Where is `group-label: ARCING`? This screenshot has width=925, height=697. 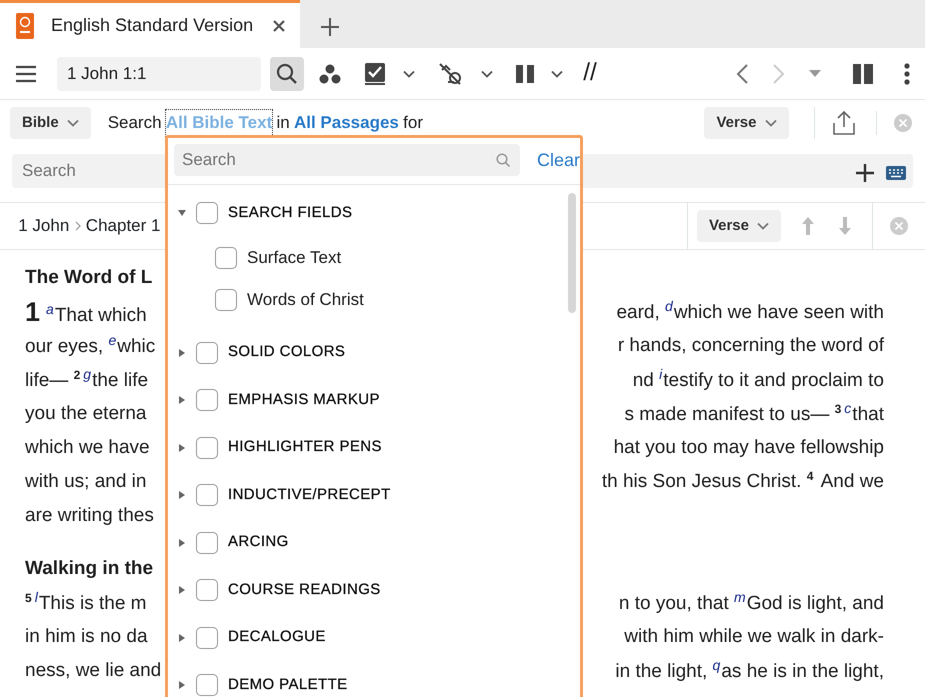
group-label: ARCING is located at coordinates (258, 542).